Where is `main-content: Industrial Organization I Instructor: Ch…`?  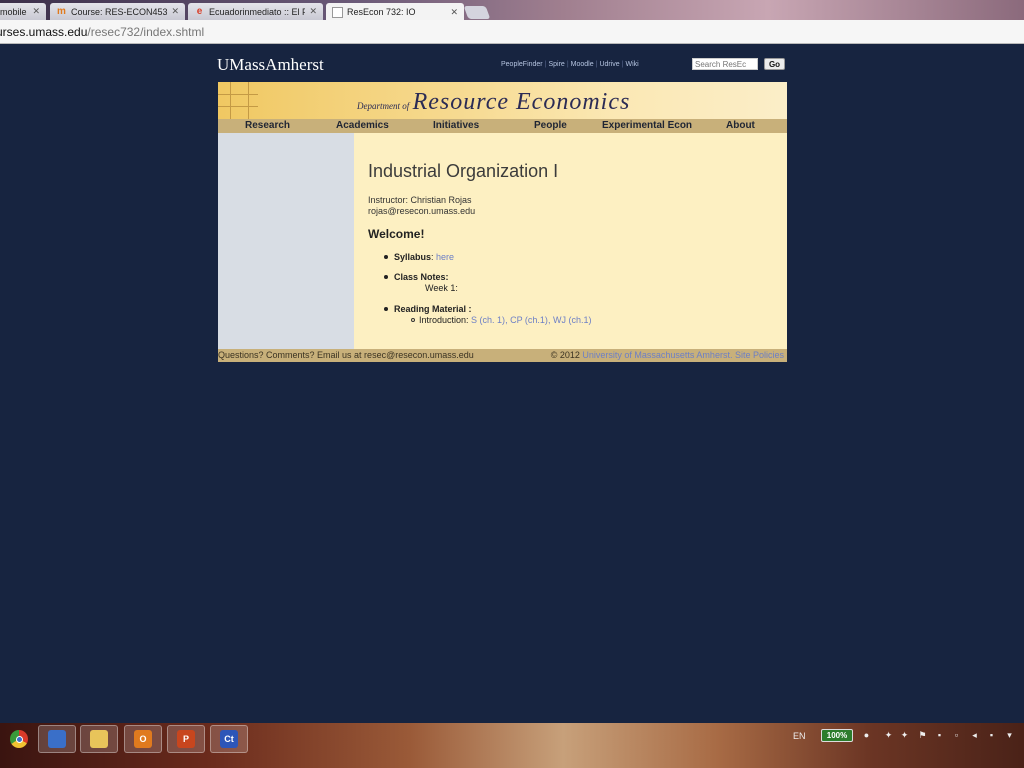
main-content: Industrial Organization I Instructor: Ch… is located at coordinates (570, 241).